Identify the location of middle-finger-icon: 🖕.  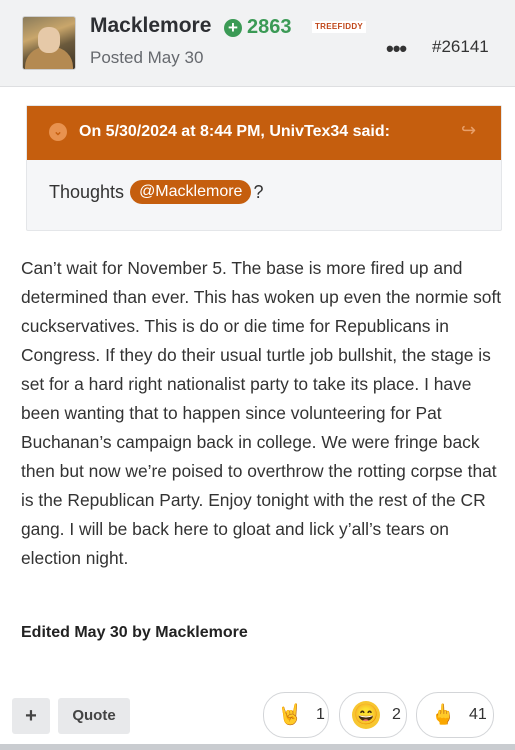
(443, 715).